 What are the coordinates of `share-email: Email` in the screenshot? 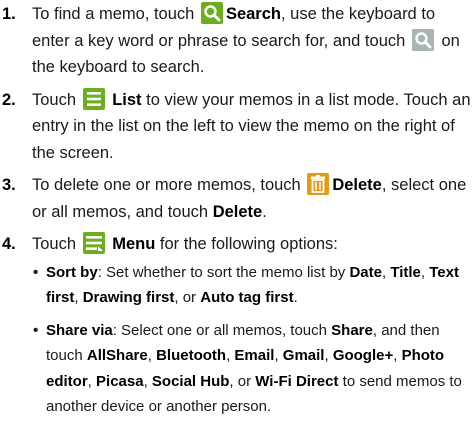 It's located at (254, 355).